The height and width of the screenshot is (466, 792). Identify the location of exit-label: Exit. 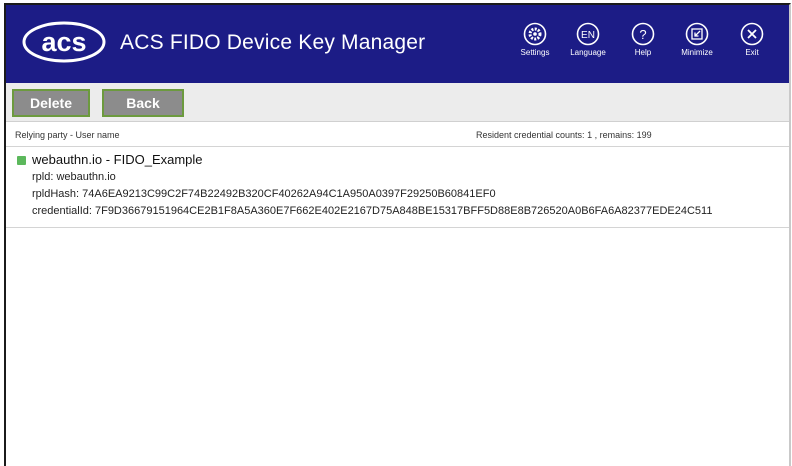
(752, 52).